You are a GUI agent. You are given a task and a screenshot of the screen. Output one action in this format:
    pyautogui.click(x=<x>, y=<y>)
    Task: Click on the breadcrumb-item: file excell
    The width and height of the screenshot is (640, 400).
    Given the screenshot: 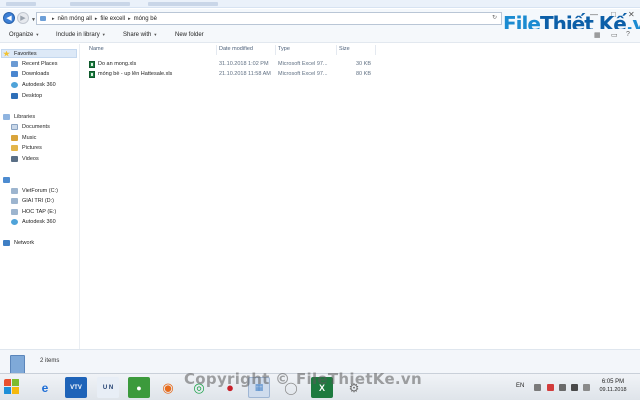 What is the action you would take?
    pyautogui.click(x=112, y=19)
    